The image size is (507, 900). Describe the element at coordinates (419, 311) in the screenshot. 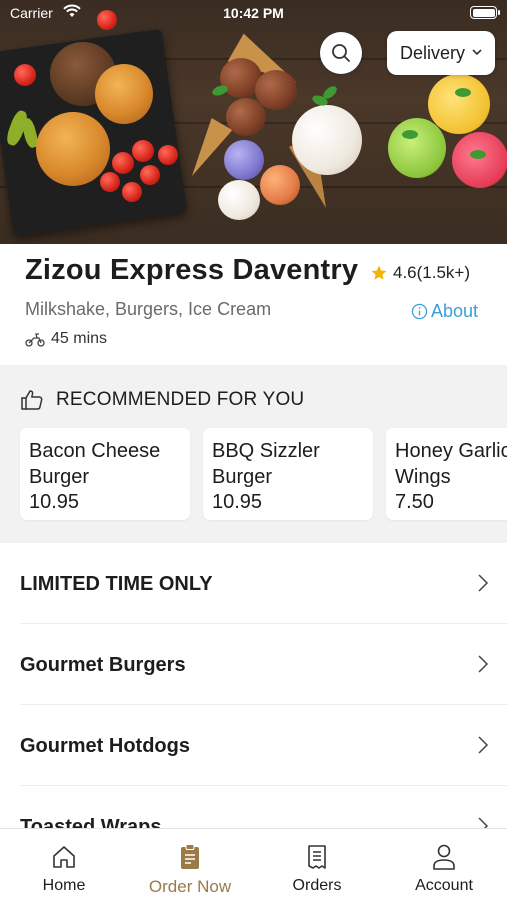

I see `info-icon` at that location.